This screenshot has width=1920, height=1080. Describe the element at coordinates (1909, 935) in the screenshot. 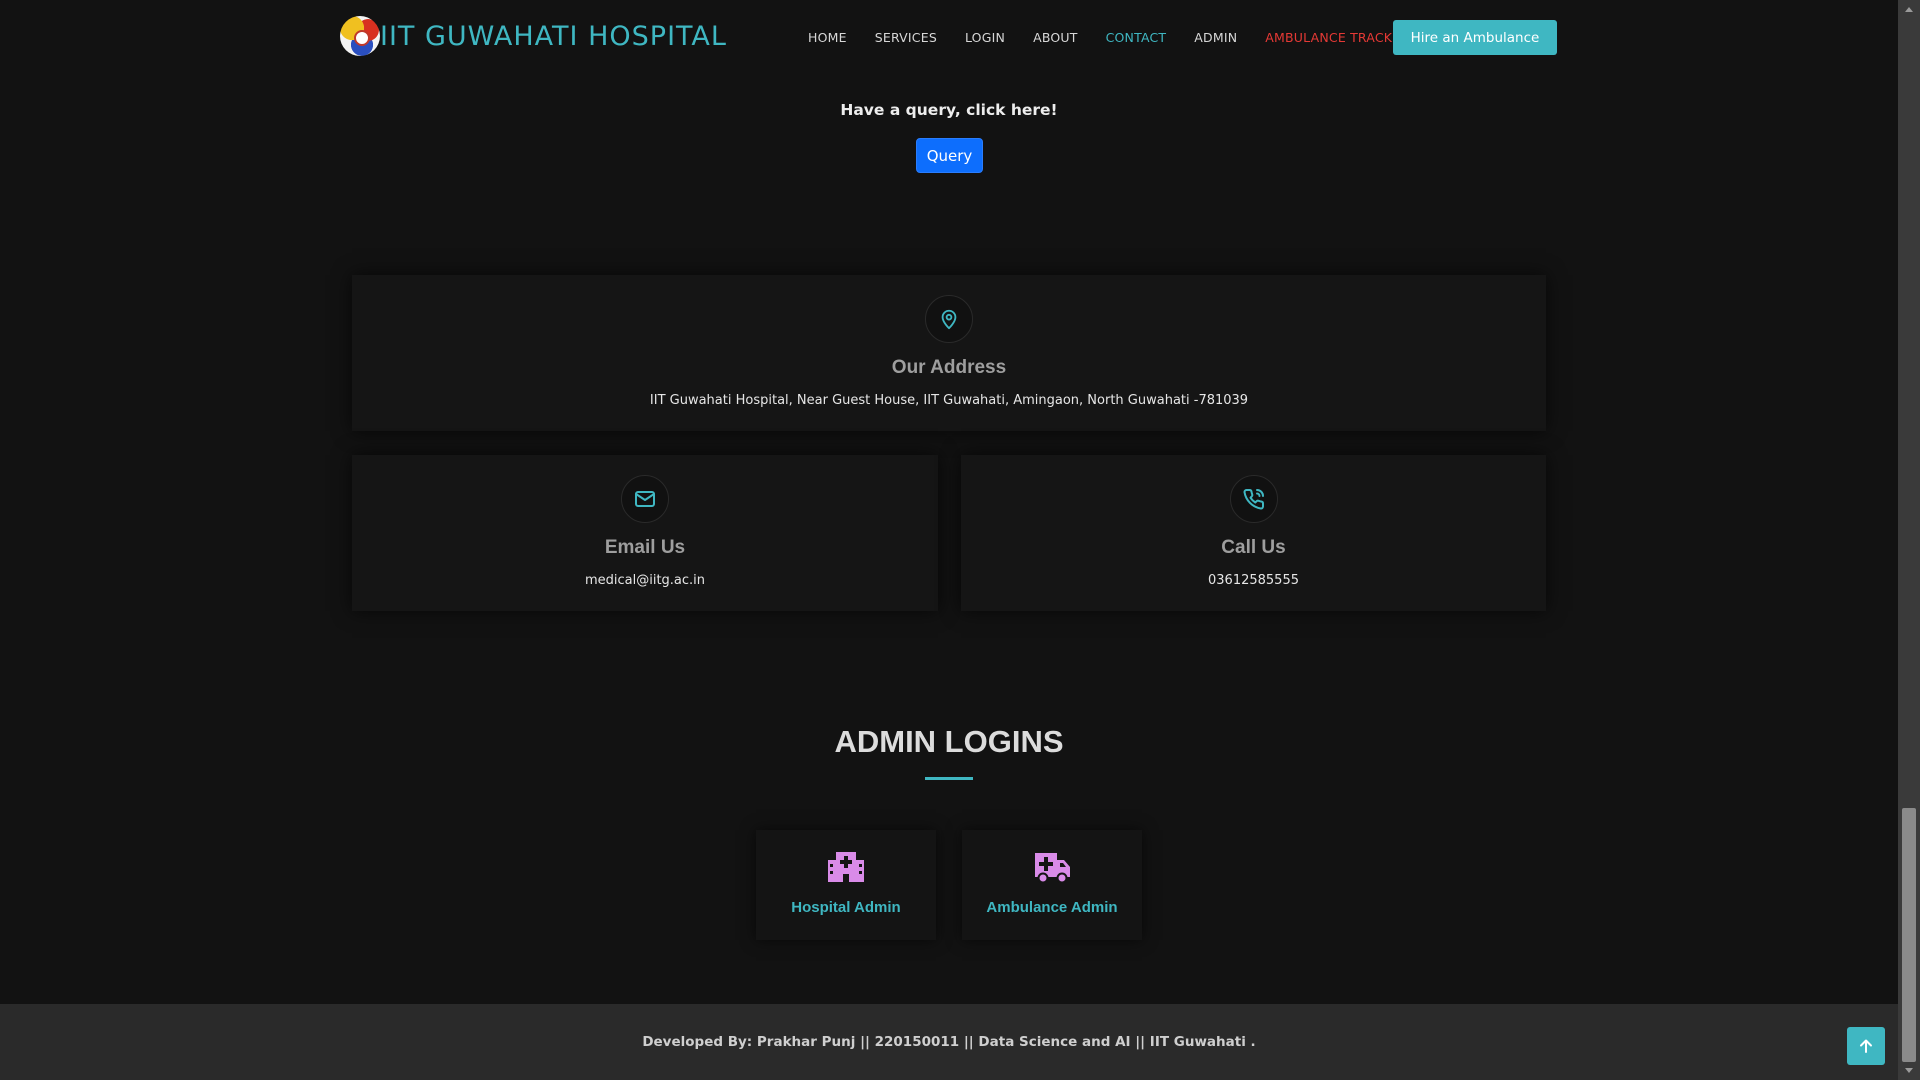

I see `scrollbar-thumb` at that location.